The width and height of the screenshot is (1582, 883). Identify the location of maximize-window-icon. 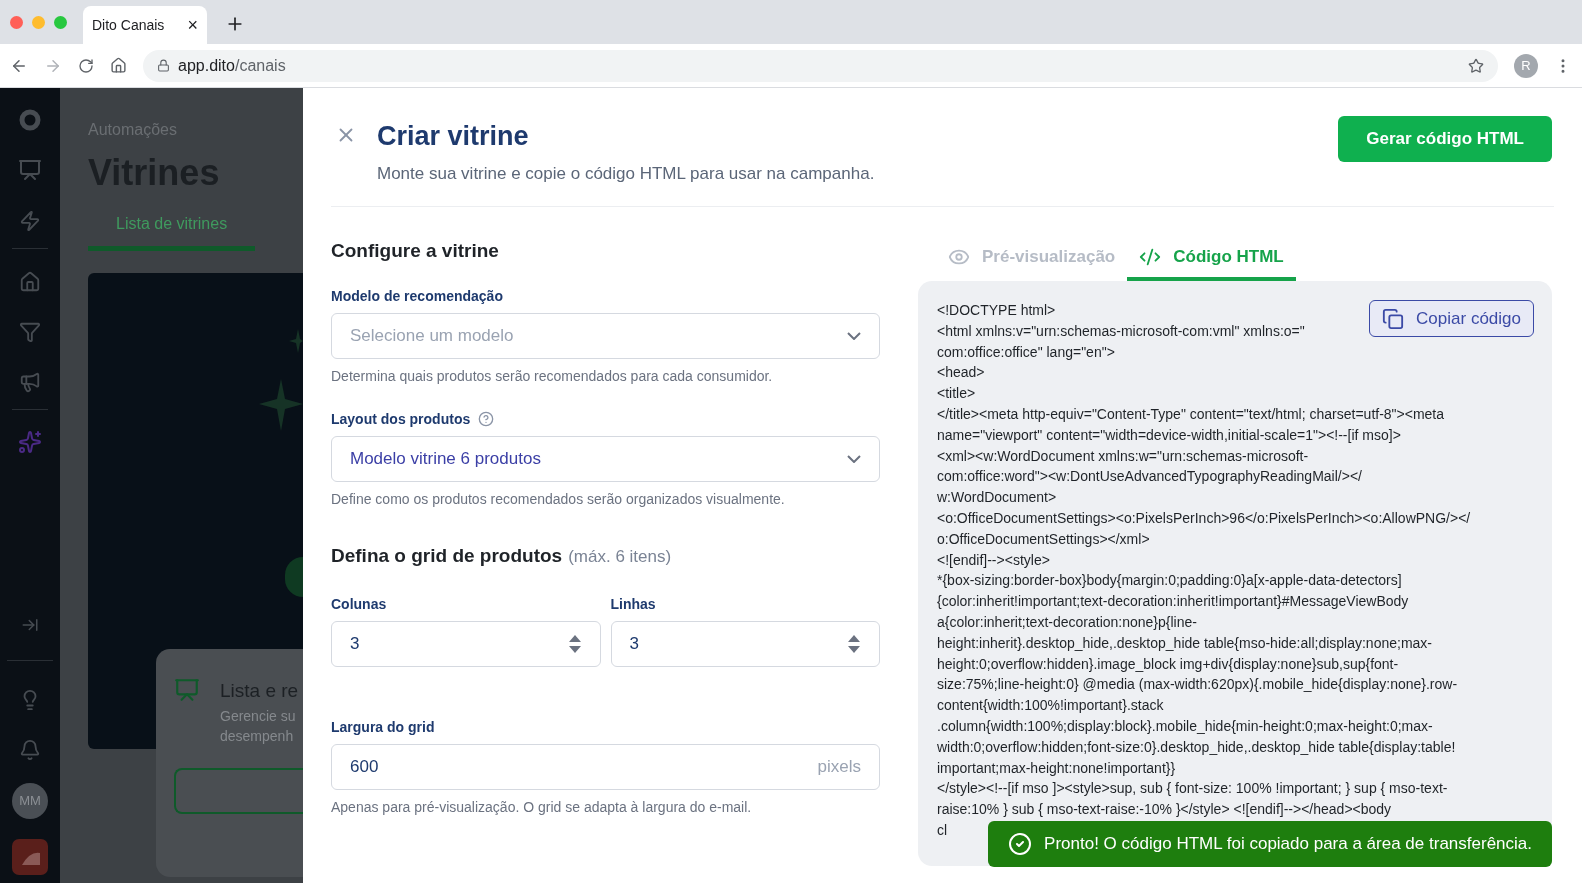
(60, 22).